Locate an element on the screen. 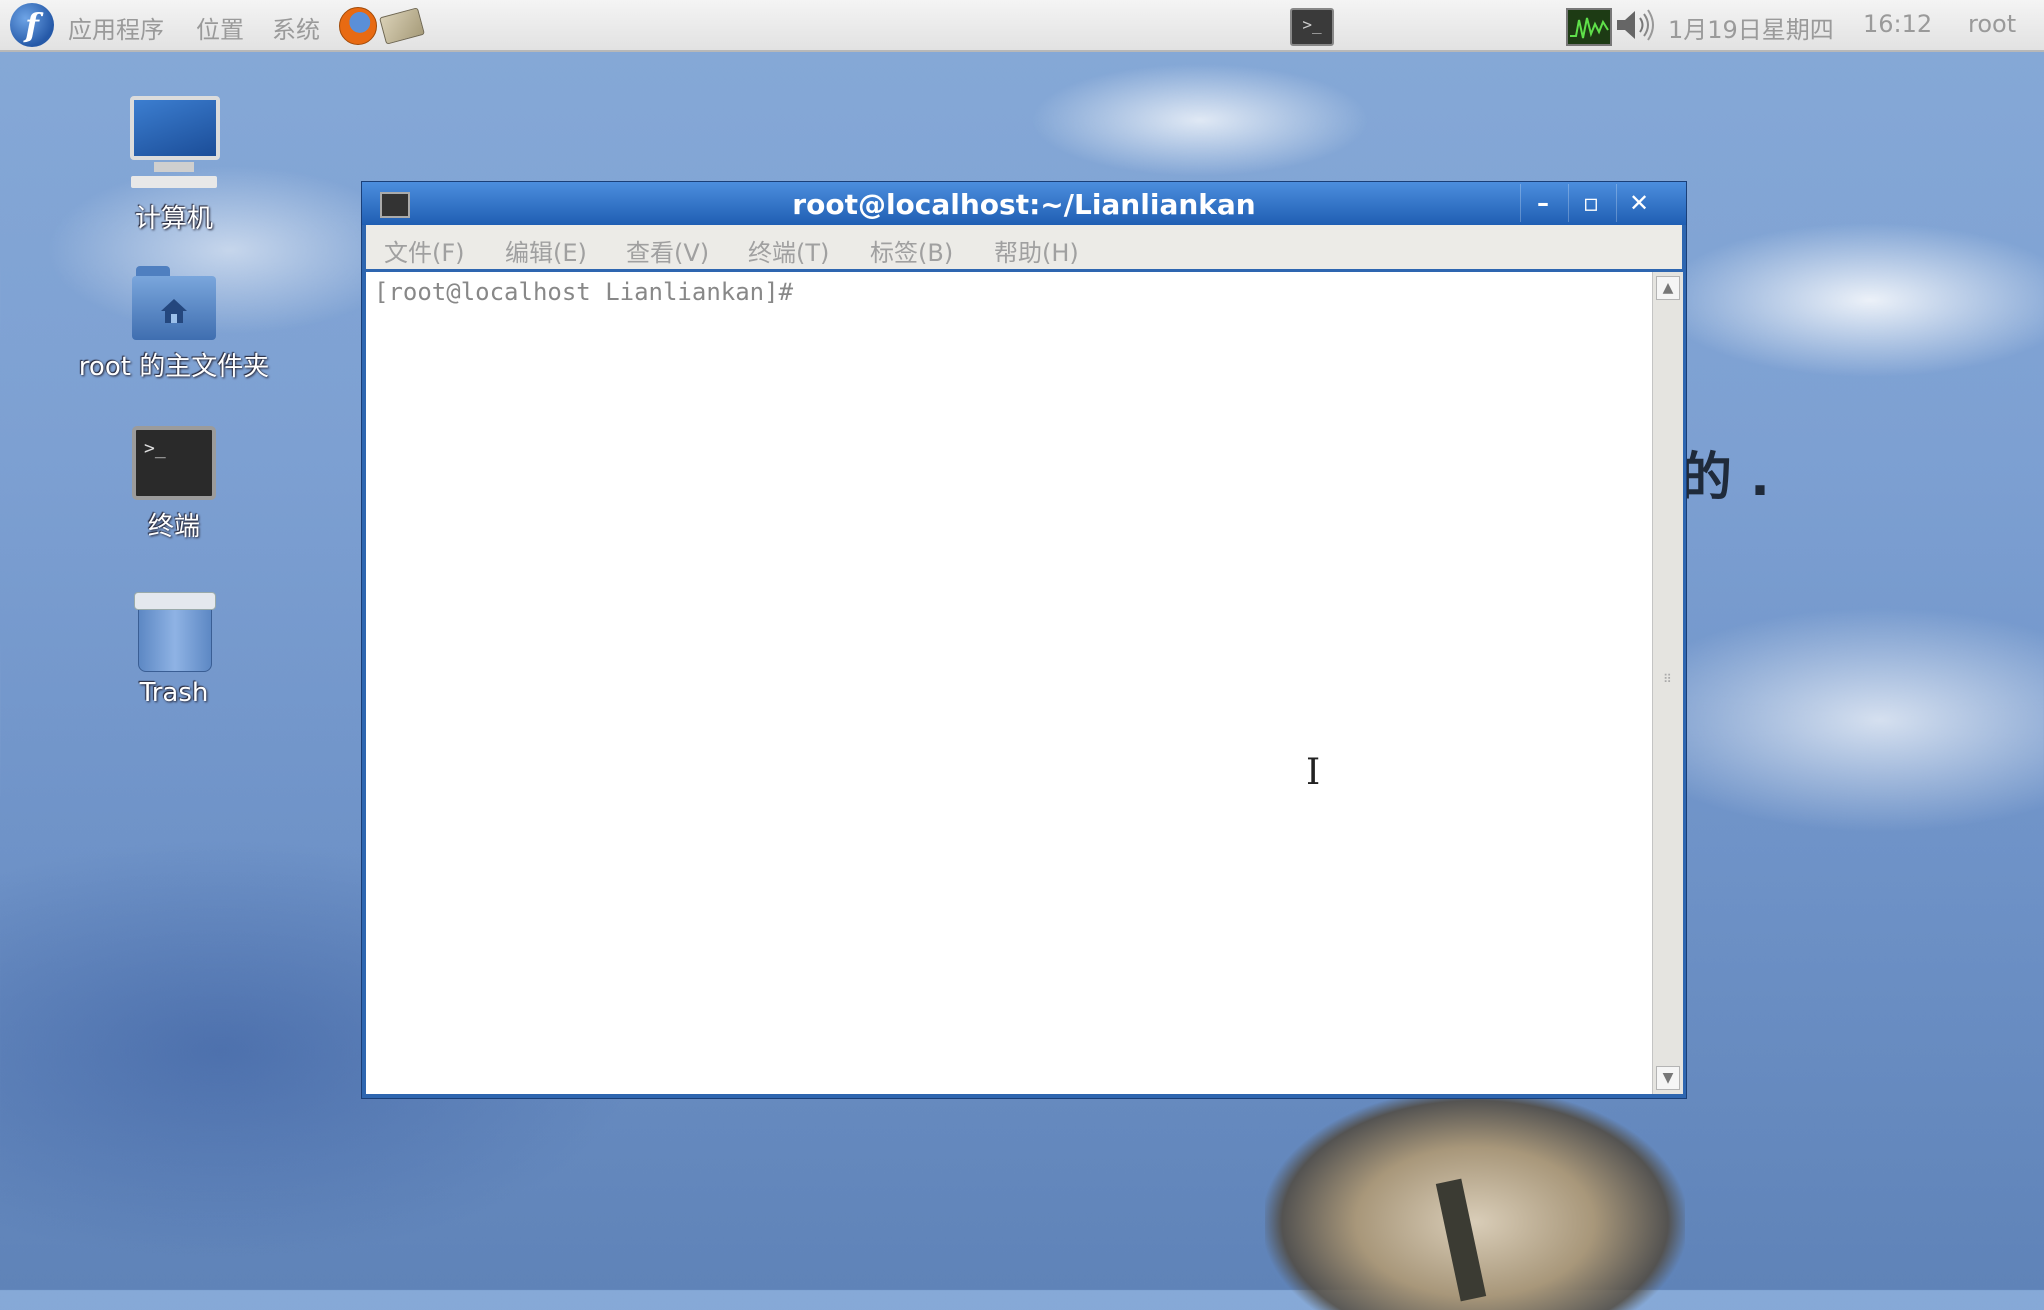 This screenshot has width=2044, height=1310. window-menubar: 文件(F) 编辑(E) 查看(V) 终端(T) 标签(B) 帮助(H) is located at coordinates (1024, 247).